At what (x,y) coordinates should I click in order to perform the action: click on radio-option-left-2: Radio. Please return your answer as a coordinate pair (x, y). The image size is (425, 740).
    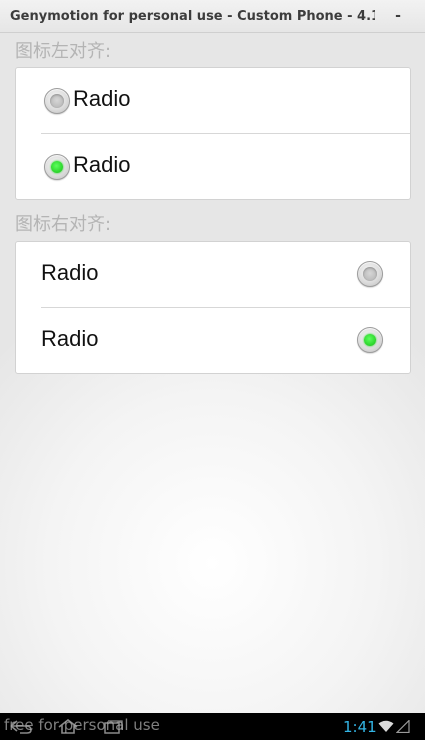
    Looking at the image, I should click on (213, 166).